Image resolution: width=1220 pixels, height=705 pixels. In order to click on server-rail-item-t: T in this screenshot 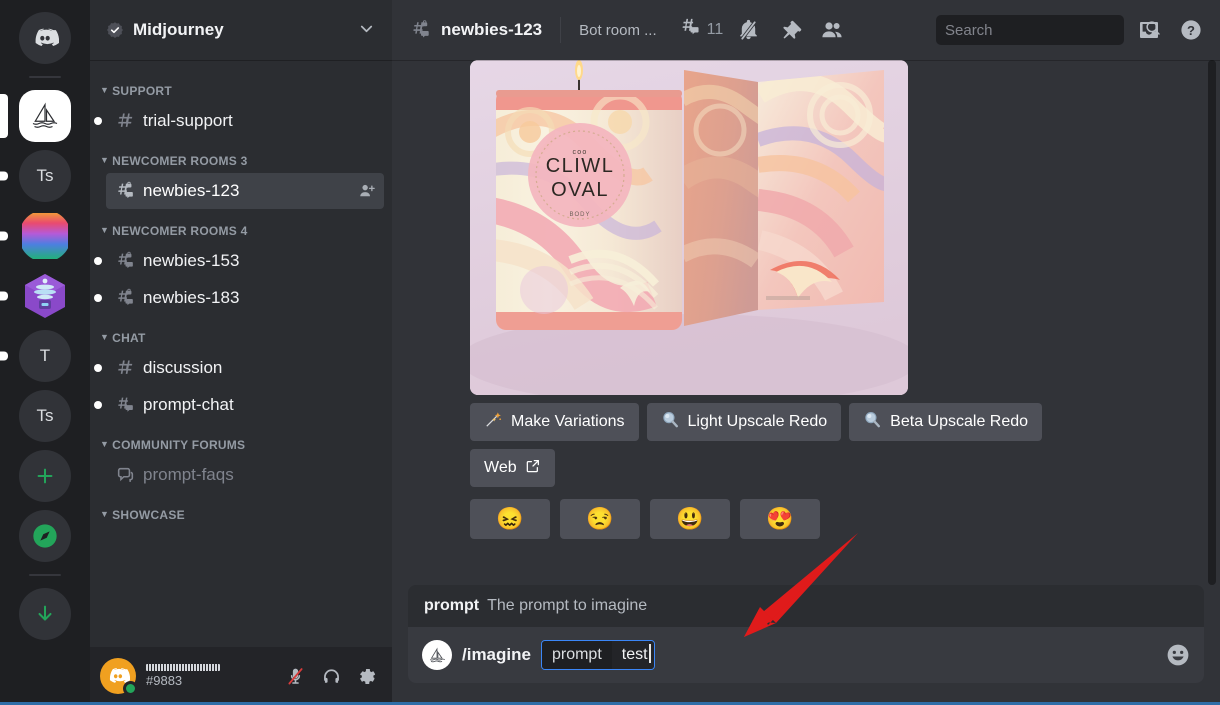, I will do `click(45, 356)`.